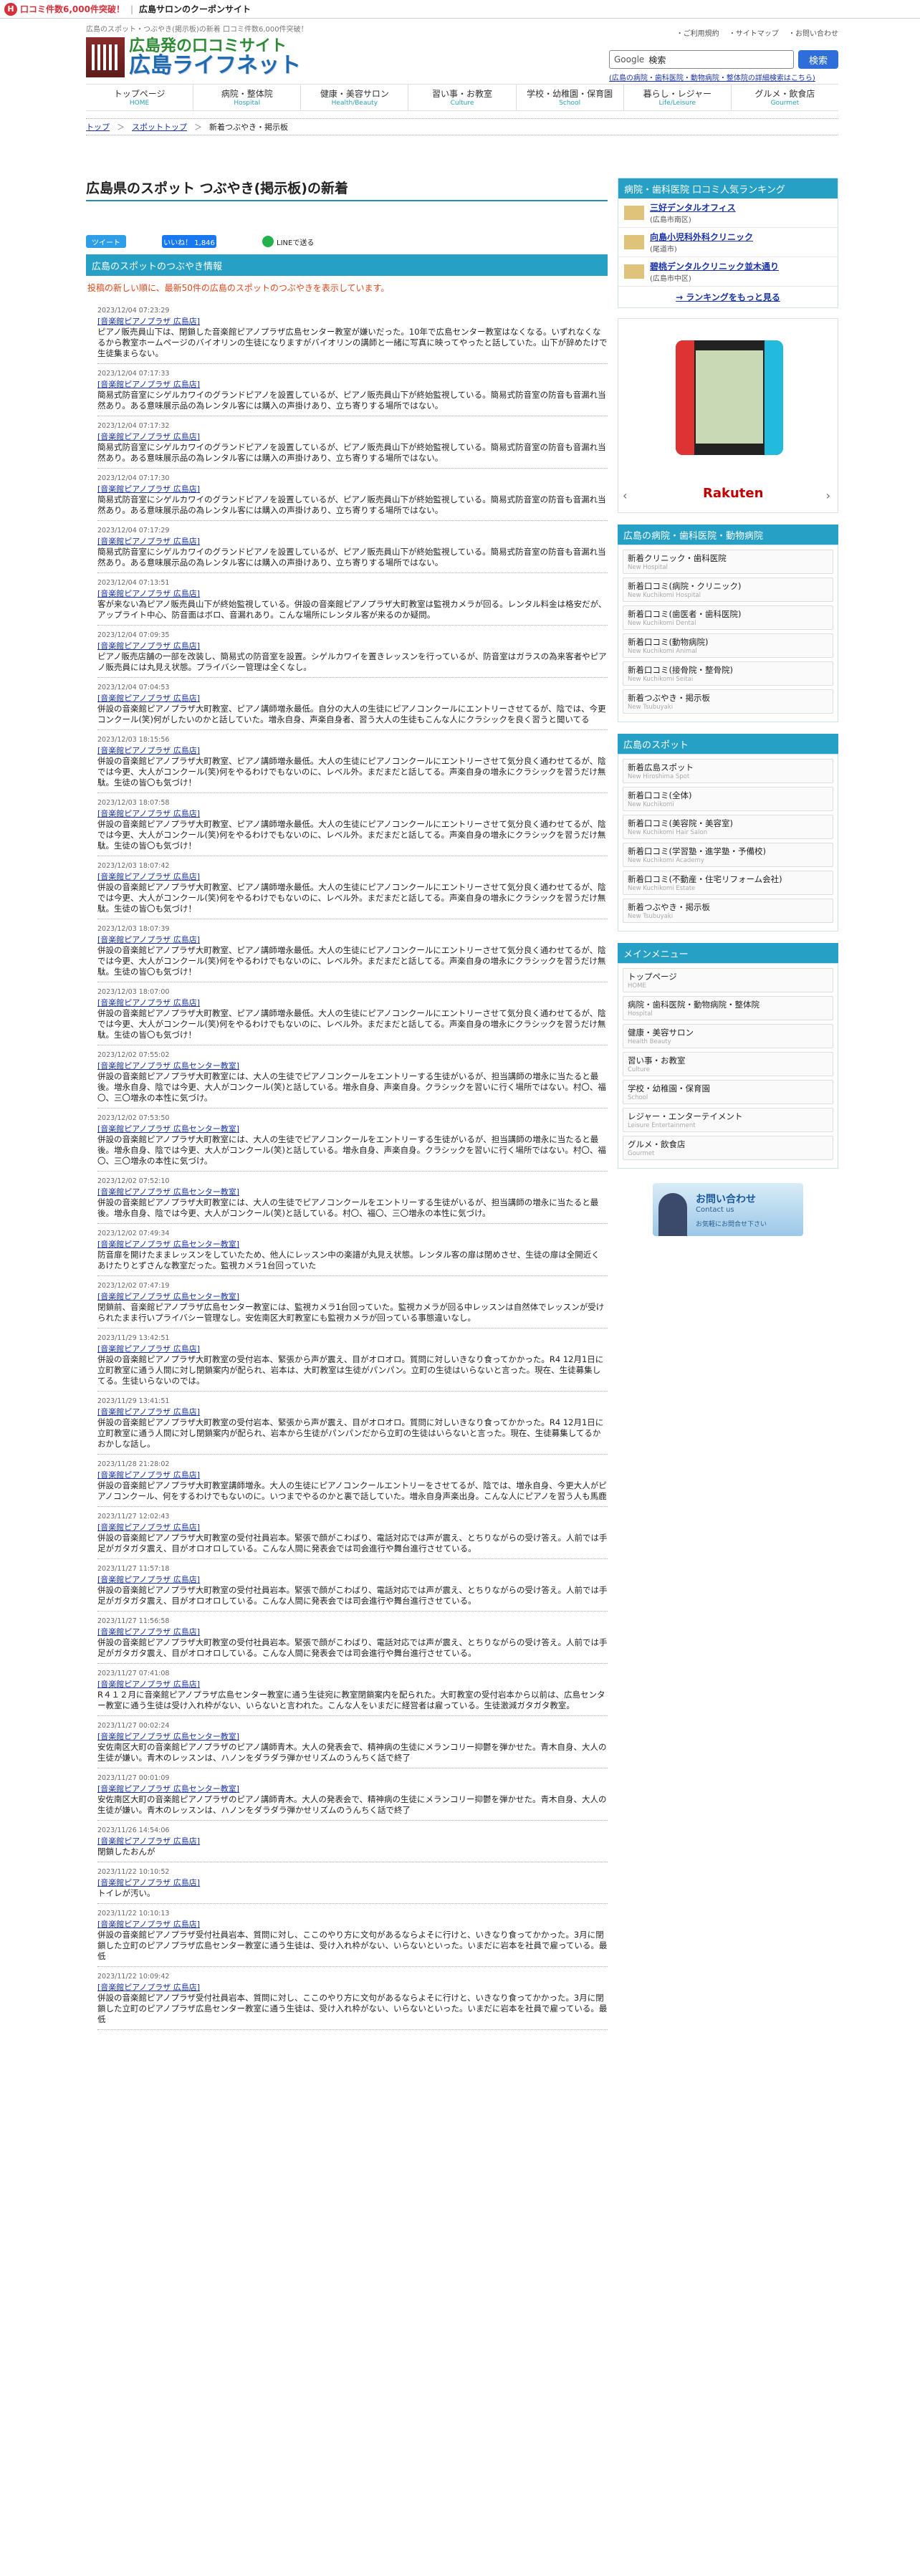 The width and height of the screenshot is (920, 2576). I want to click on nav-gourmet: グルメ・飲食店 Gourmet, so click(784, 98).